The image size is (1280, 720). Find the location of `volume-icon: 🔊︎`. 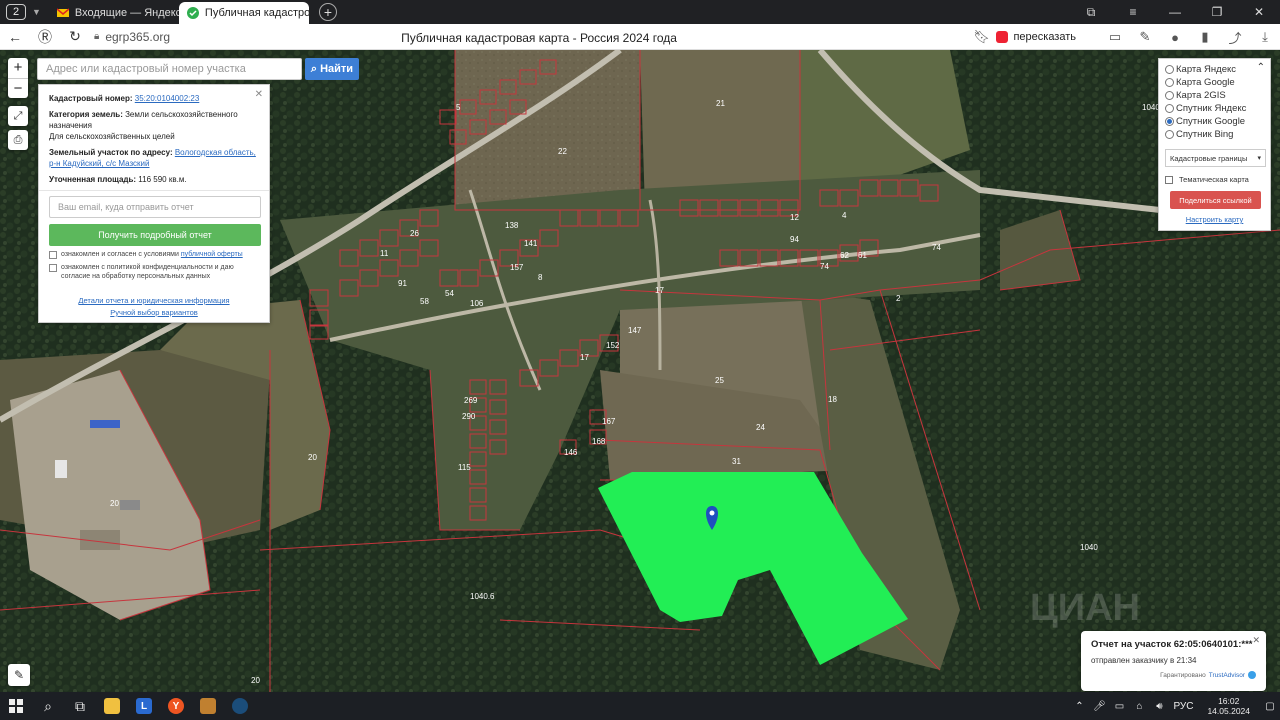

volume-icon: 🔊︎ is located at coordinates (1159, 706).